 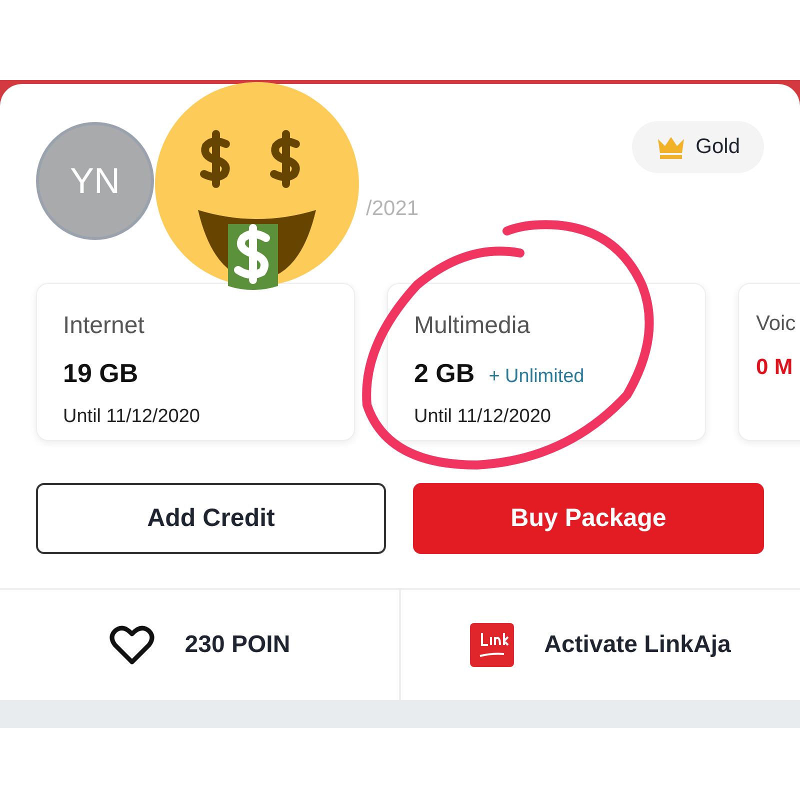 What do you see at coordinates (637, 645) in the screenshot?
I see `shortcut-label: Activate LinkAja` at bounding box center [637, 645].